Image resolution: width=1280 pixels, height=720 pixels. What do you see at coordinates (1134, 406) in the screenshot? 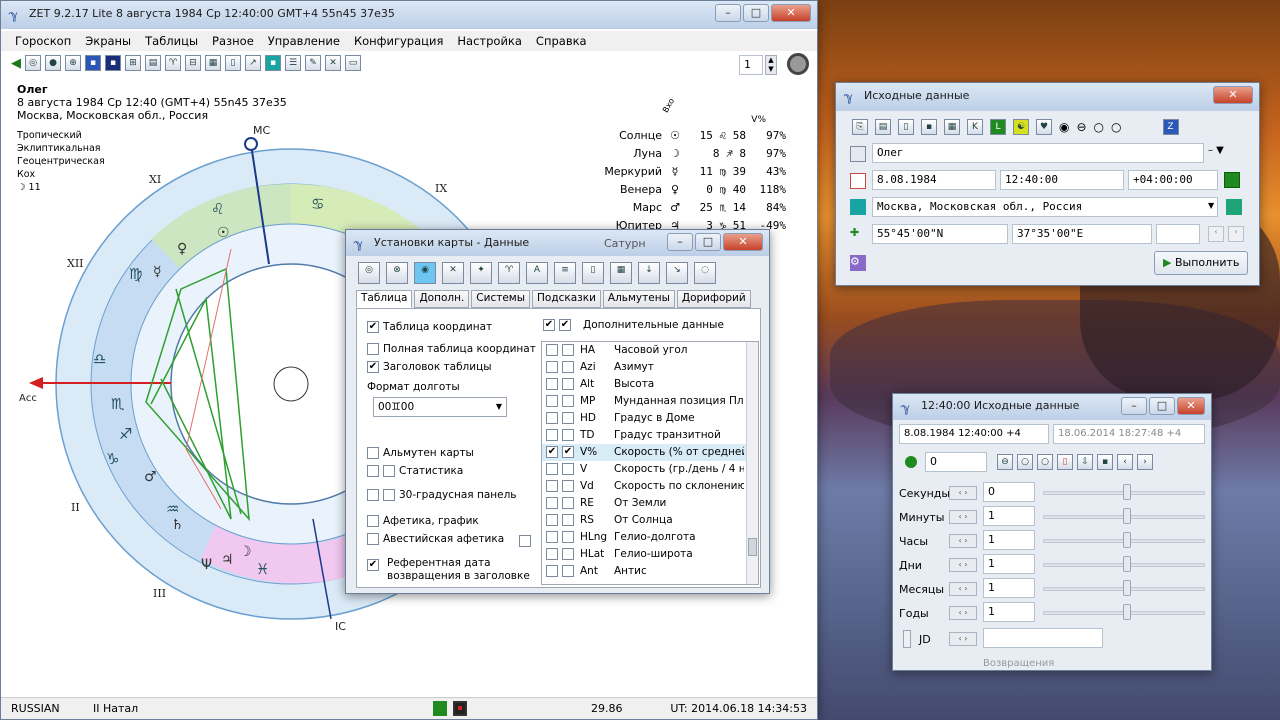
I see `time-minimize-button: –` at bounding box center [1134, 406].